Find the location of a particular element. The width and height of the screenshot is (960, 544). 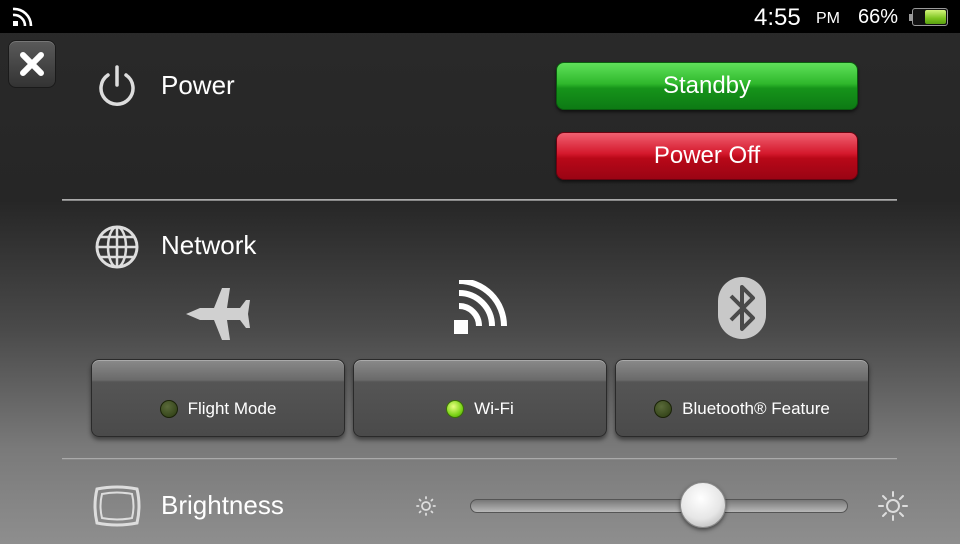

bluetooth-toggle: Bluetooth® Feature is located at coordinates (742, 398).